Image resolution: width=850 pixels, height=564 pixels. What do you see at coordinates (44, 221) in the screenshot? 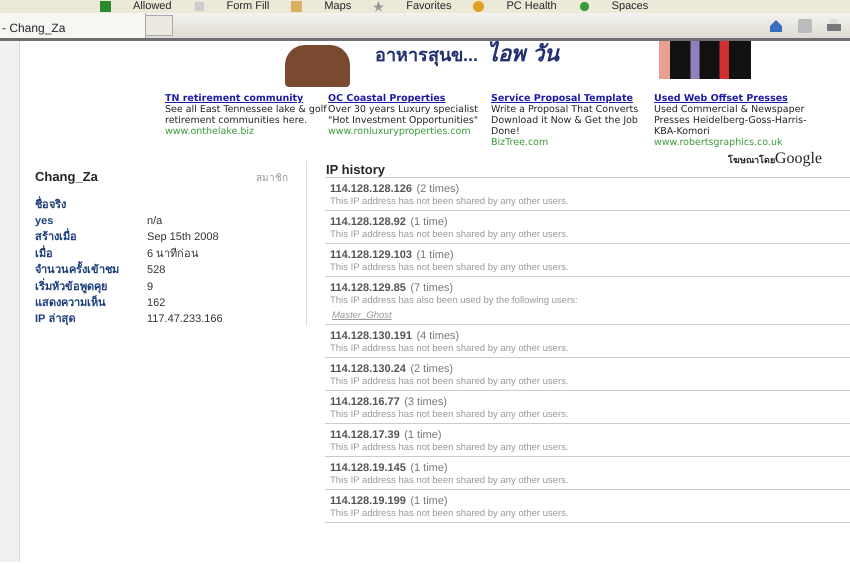
I see `field-label: yes` at bounding box center [44, 221].